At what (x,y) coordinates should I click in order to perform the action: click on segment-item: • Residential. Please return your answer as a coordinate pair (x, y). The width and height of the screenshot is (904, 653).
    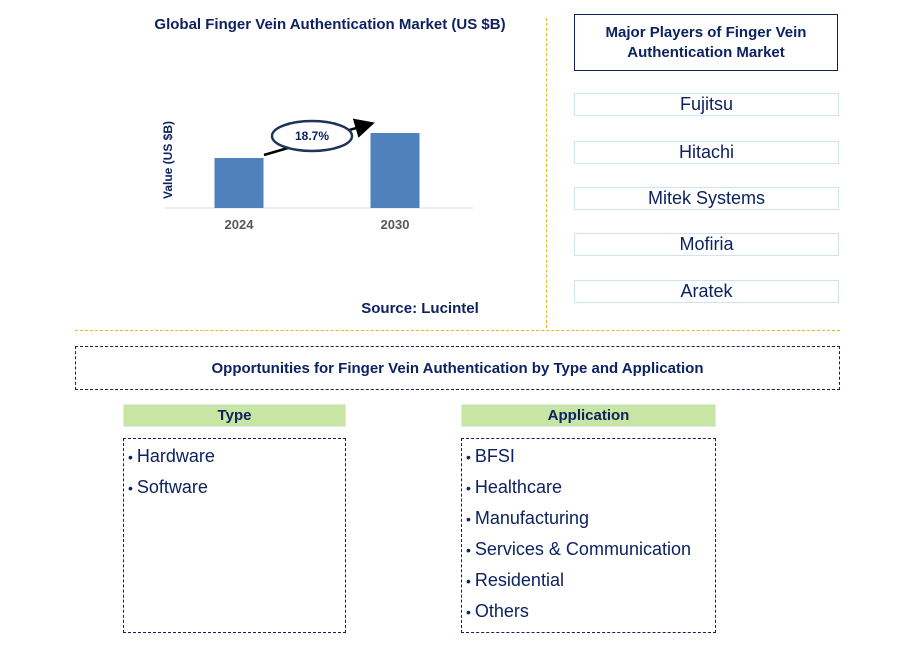
    Looking at the image, I should click on (588, 580).